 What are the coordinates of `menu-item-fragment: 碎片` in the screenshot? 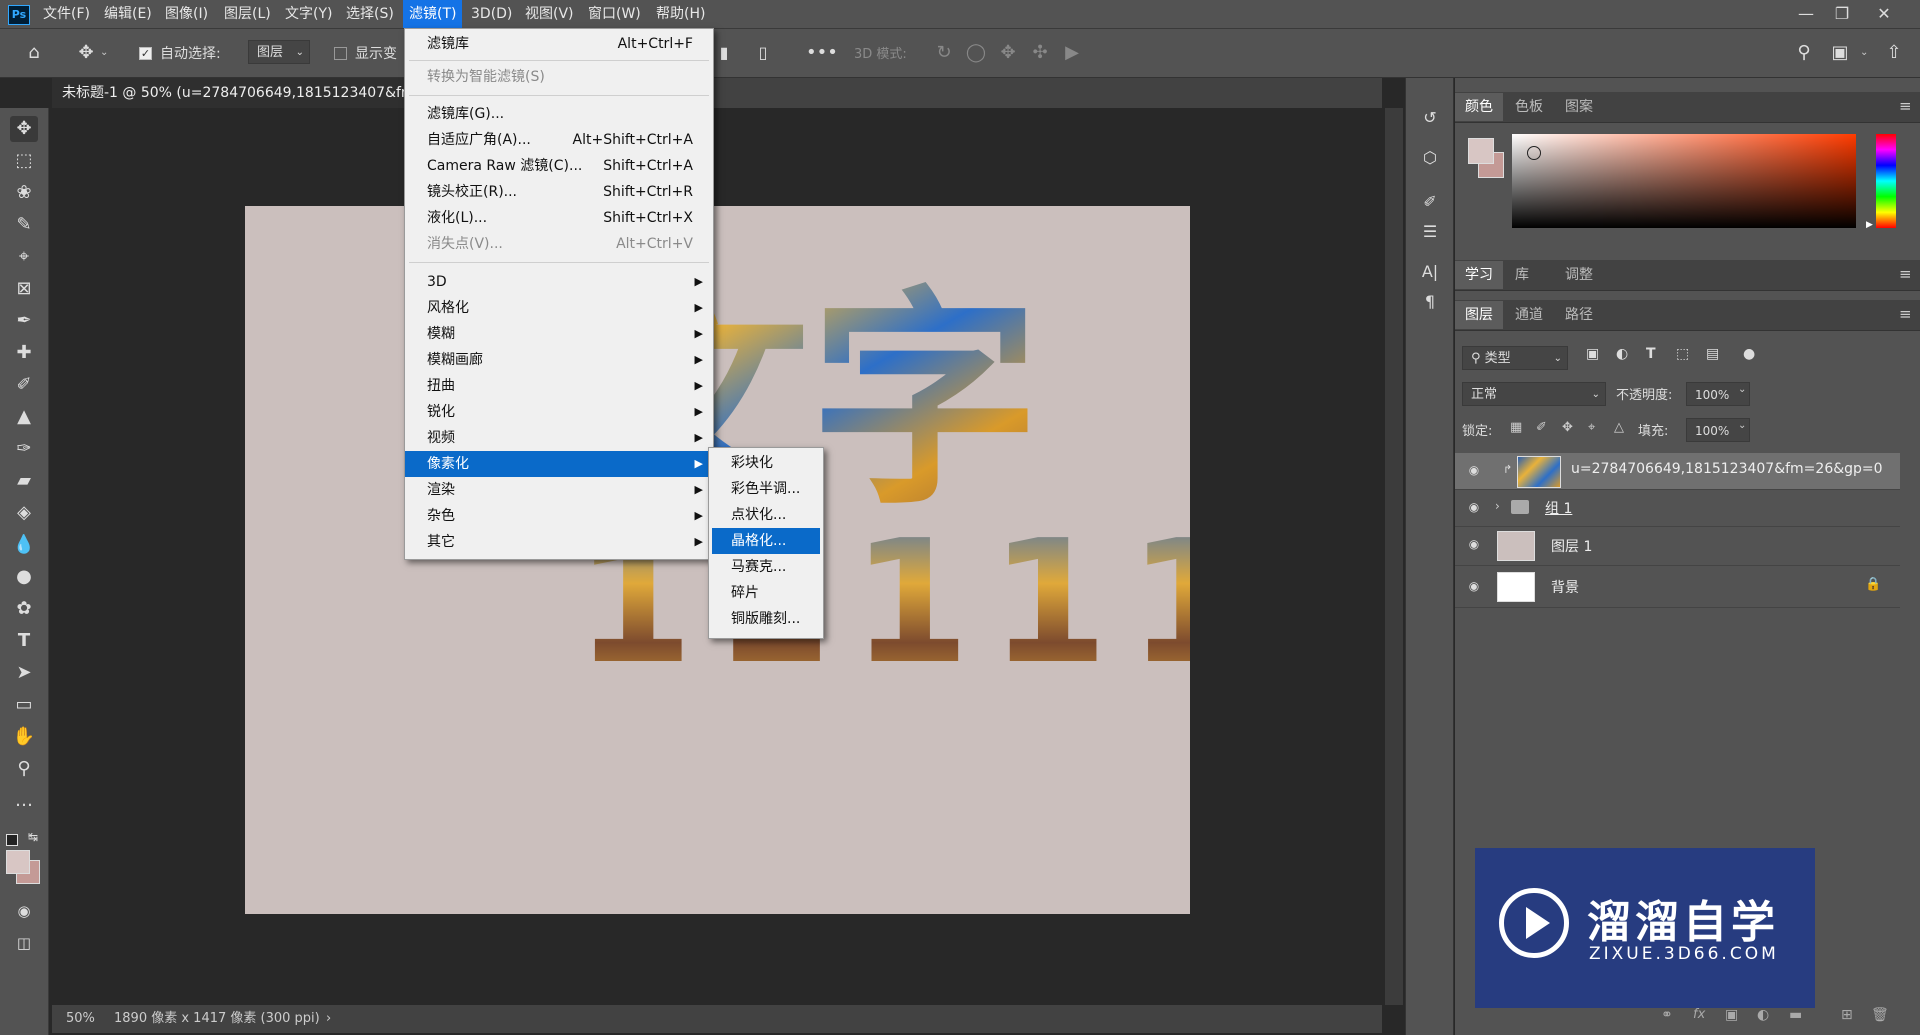 It's located at (766, 593).